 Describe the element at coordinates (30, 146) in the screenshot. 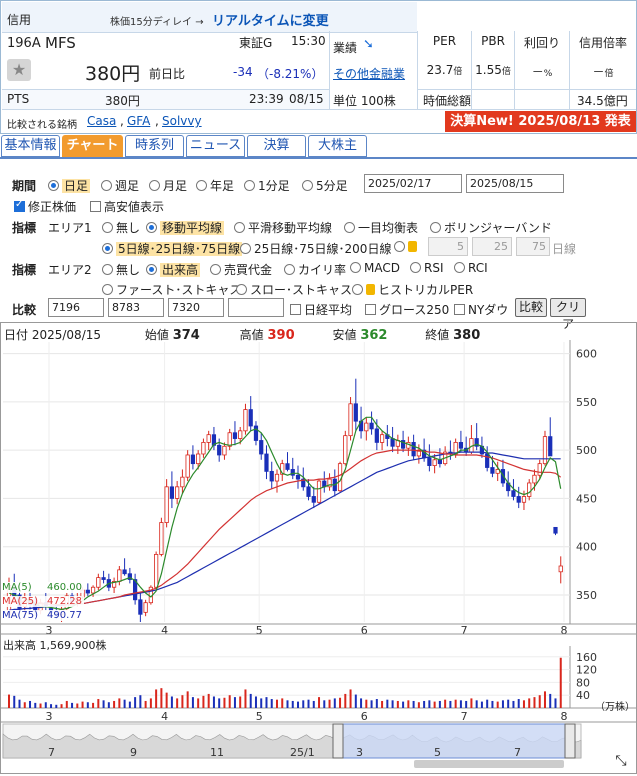

I see `tab-basic-info: 基本情報` at that location.